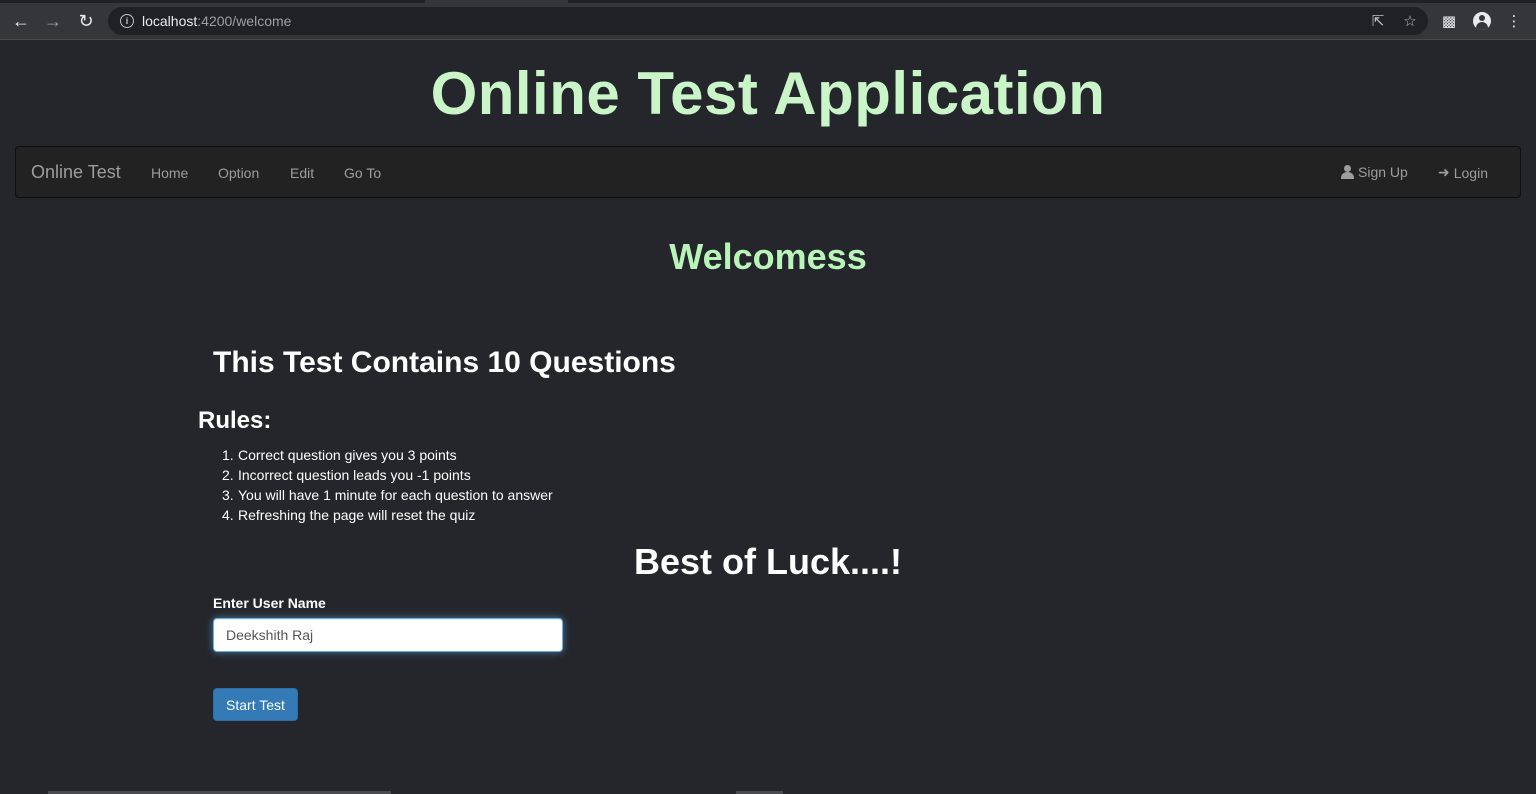  What do you see at coordinates (21, 21) in the screenshot?
I see `back-arrow-icon: ←` at bounding box center [21, 21].